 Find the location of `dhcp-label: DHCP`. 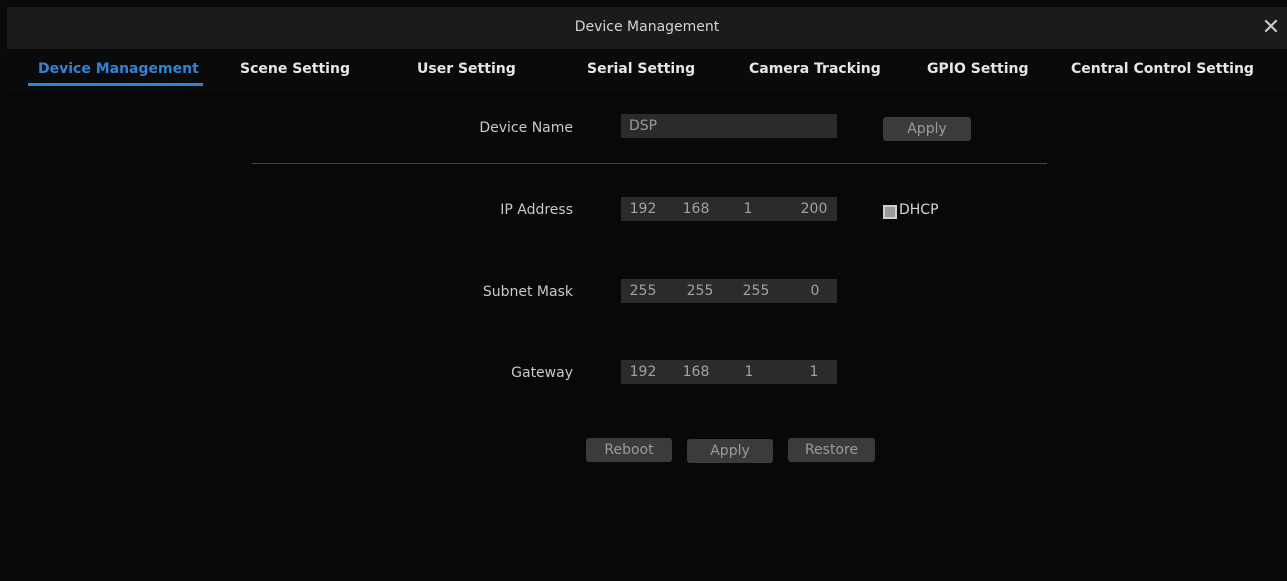

dhcp-label: DHCP is located at coordinates (919, 210).